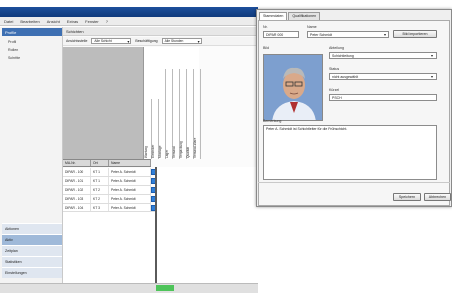 This screenshot has width=452, height=293. What do you see at coordinates (77, 190) in the screenshot?
I see `cell-id: DIPAR - 102` at bounding box center [77, 190].